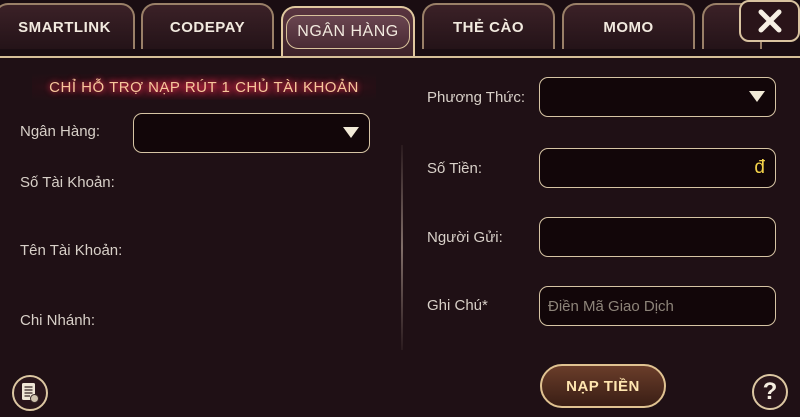 This screenshot has width=800, height=417. I want to click on note-input: Điền Mã Giao Dịch, so click(657, 306).